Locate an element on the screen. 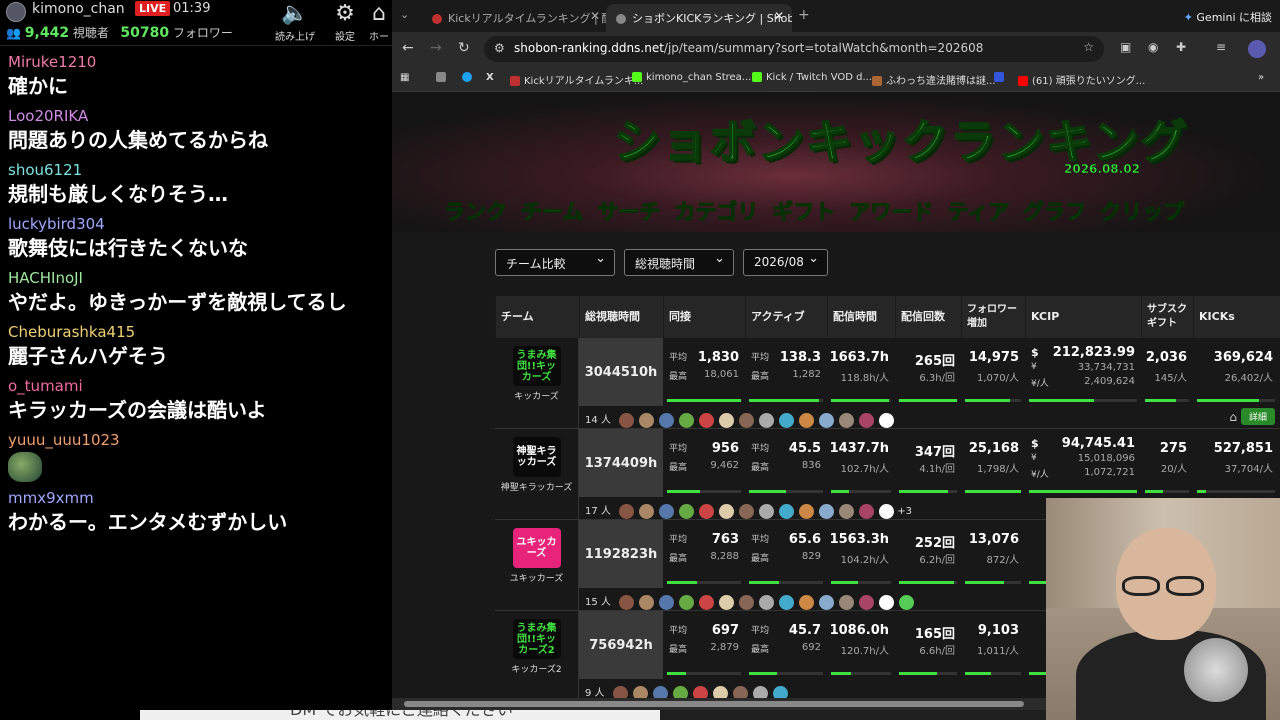  compare-select: チーム比較 is located at coordinates (555, 262).